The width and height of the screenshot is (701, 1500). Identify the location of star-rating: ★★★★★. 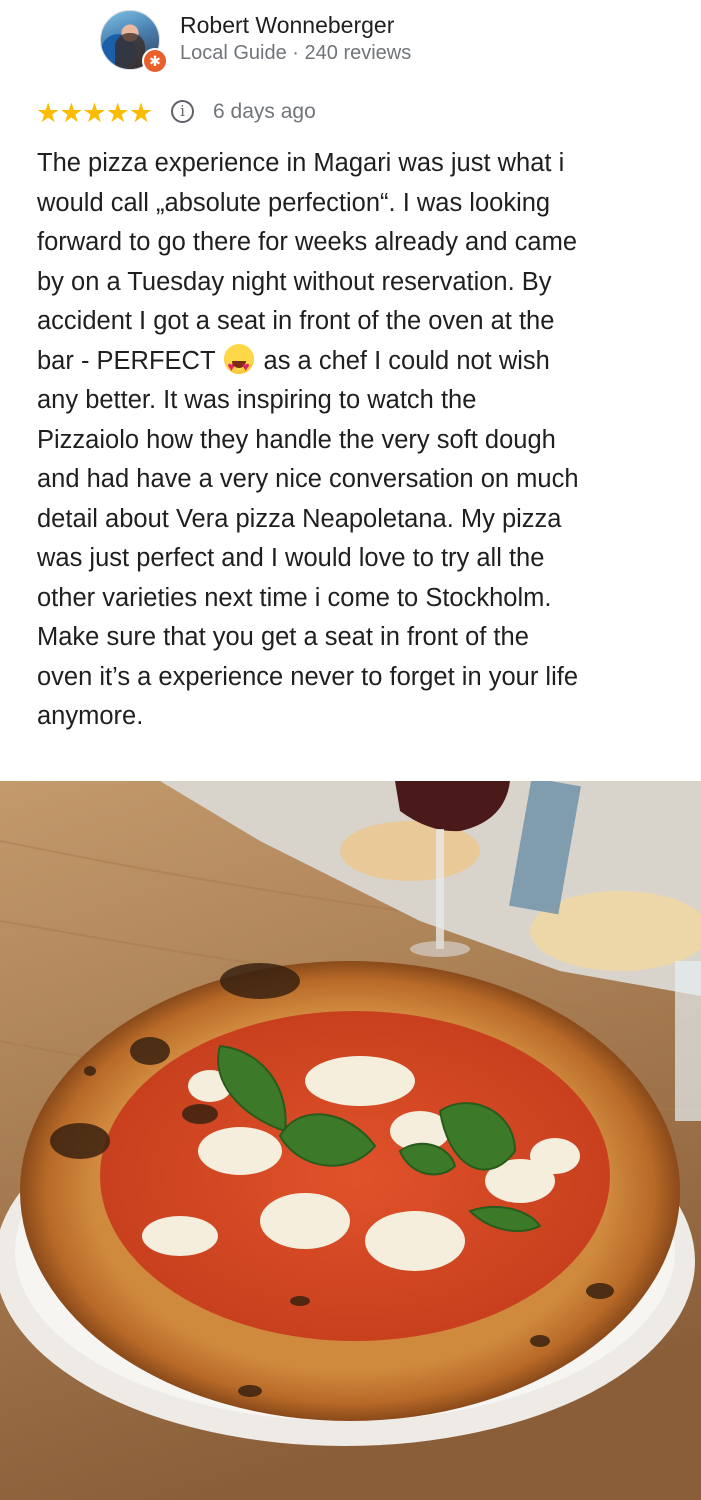
(94, 113).